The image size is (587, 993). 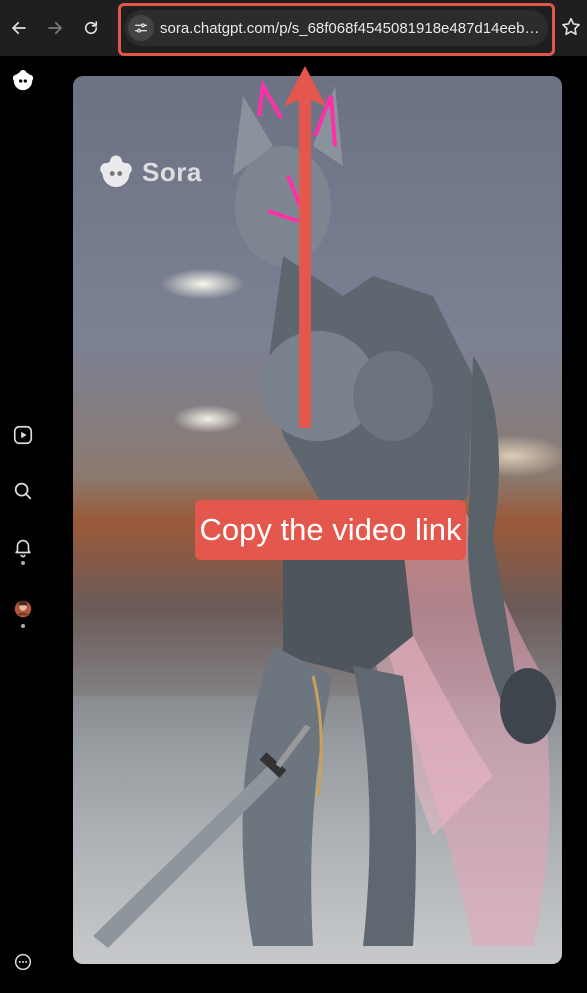 I want to click on sora-watermark-icon, so click(x=116, y=171).